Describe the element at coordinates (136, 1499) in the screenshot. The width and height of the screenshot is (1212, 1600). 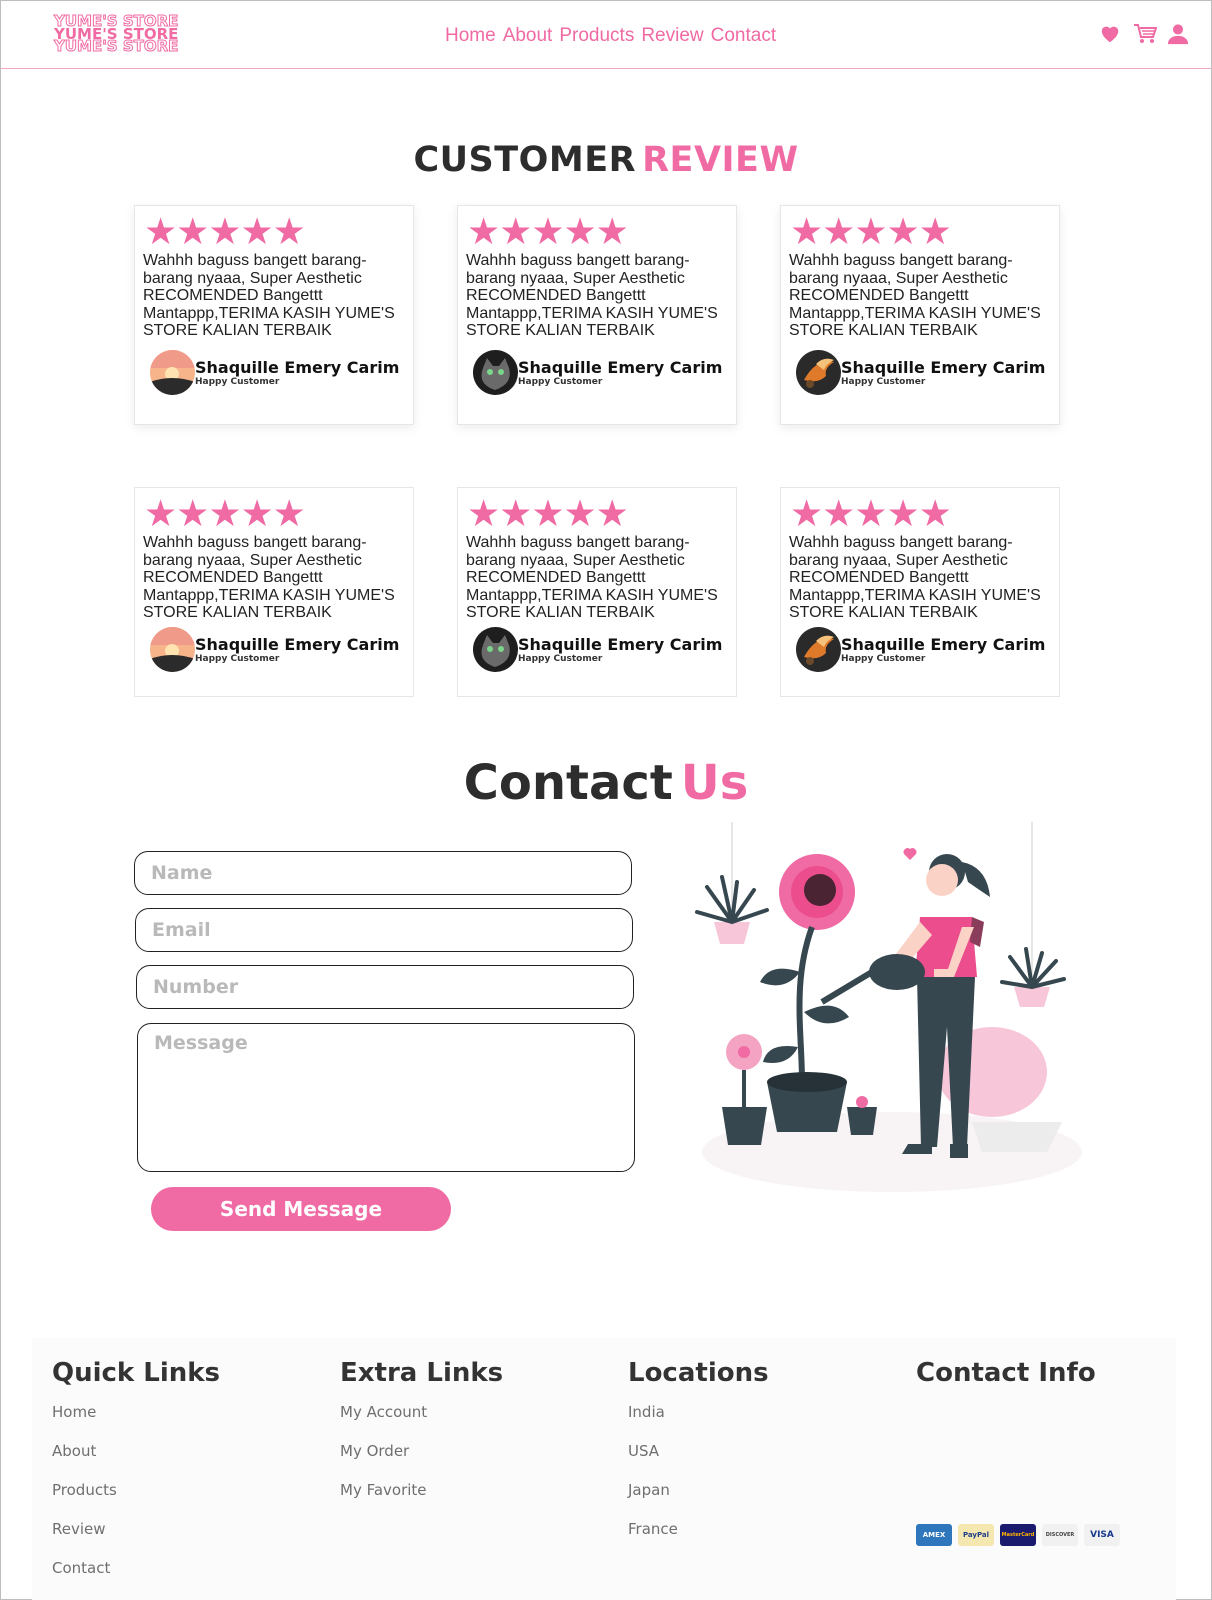
I see `footer-link-products: Products` at that location.